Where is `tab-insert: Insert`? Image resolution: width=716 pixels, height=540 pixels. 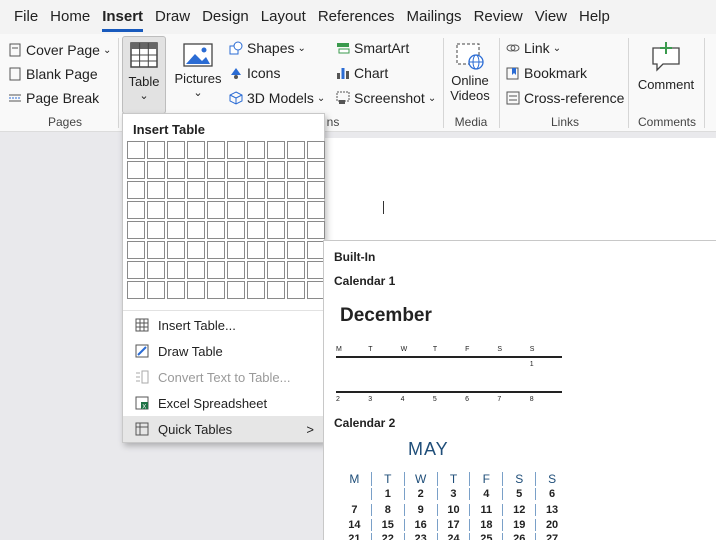 tab-insert: Insert is located at coordinates (122, 17).